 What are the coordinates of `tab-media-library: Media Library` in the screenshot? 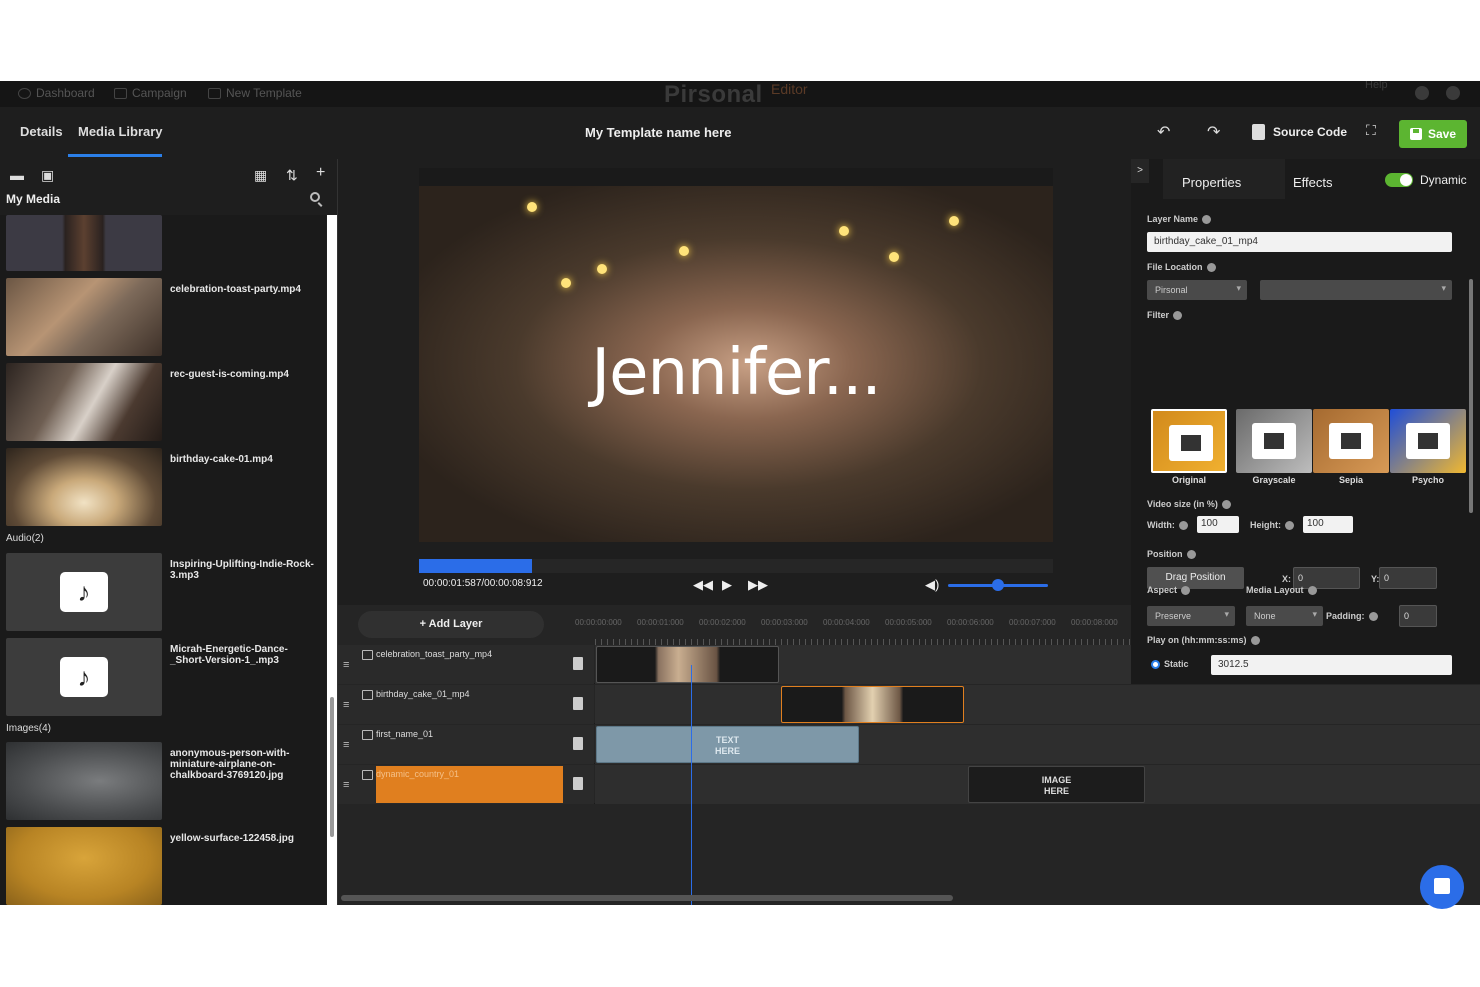 It's located at (120, 131).